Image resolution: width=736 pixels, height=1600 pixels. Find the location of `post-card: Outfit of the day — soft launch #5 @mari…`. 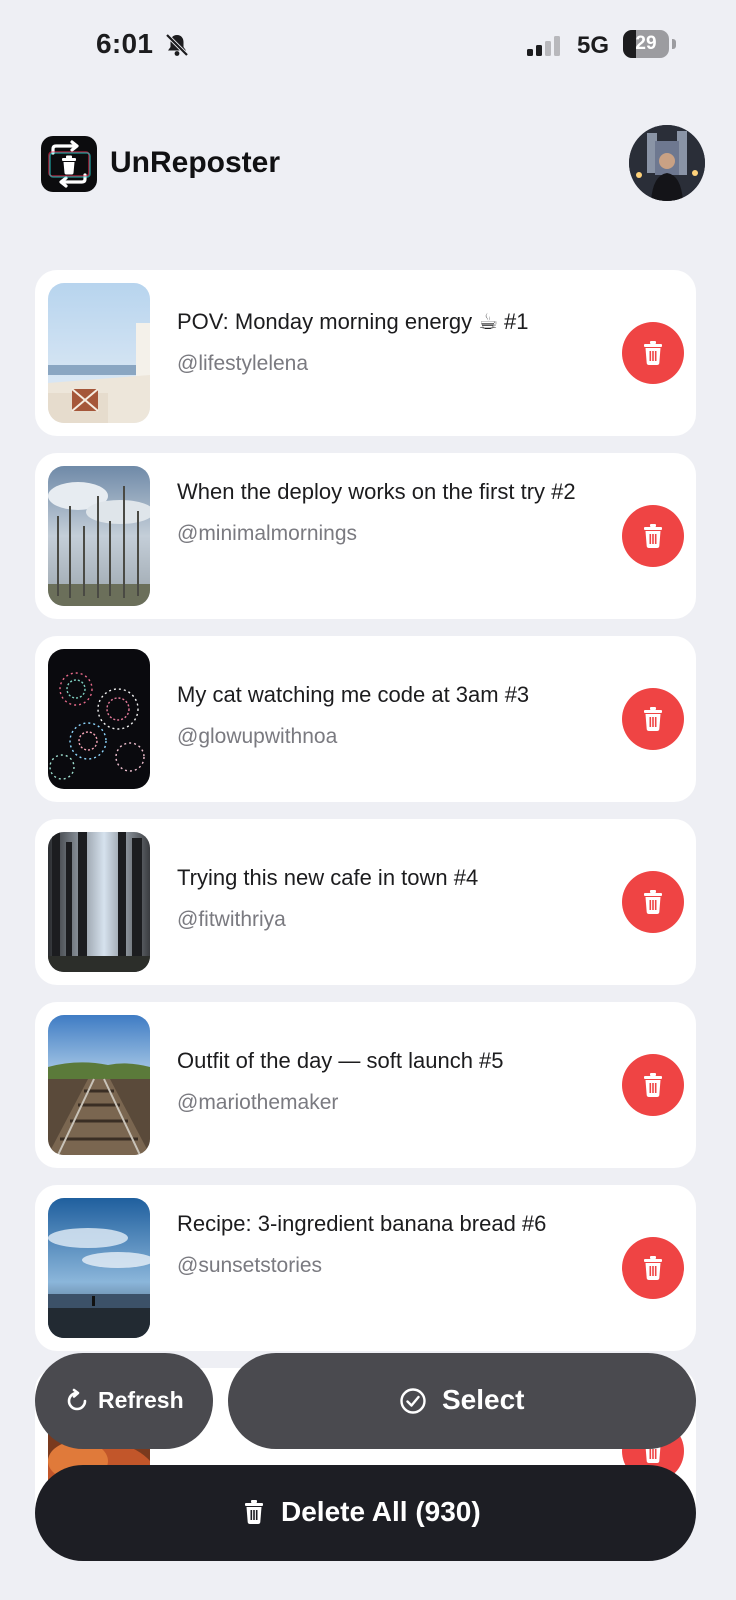

post-card: Outfit of the day — soft launch #5 @mari… is located at coordinates (365, 1085).